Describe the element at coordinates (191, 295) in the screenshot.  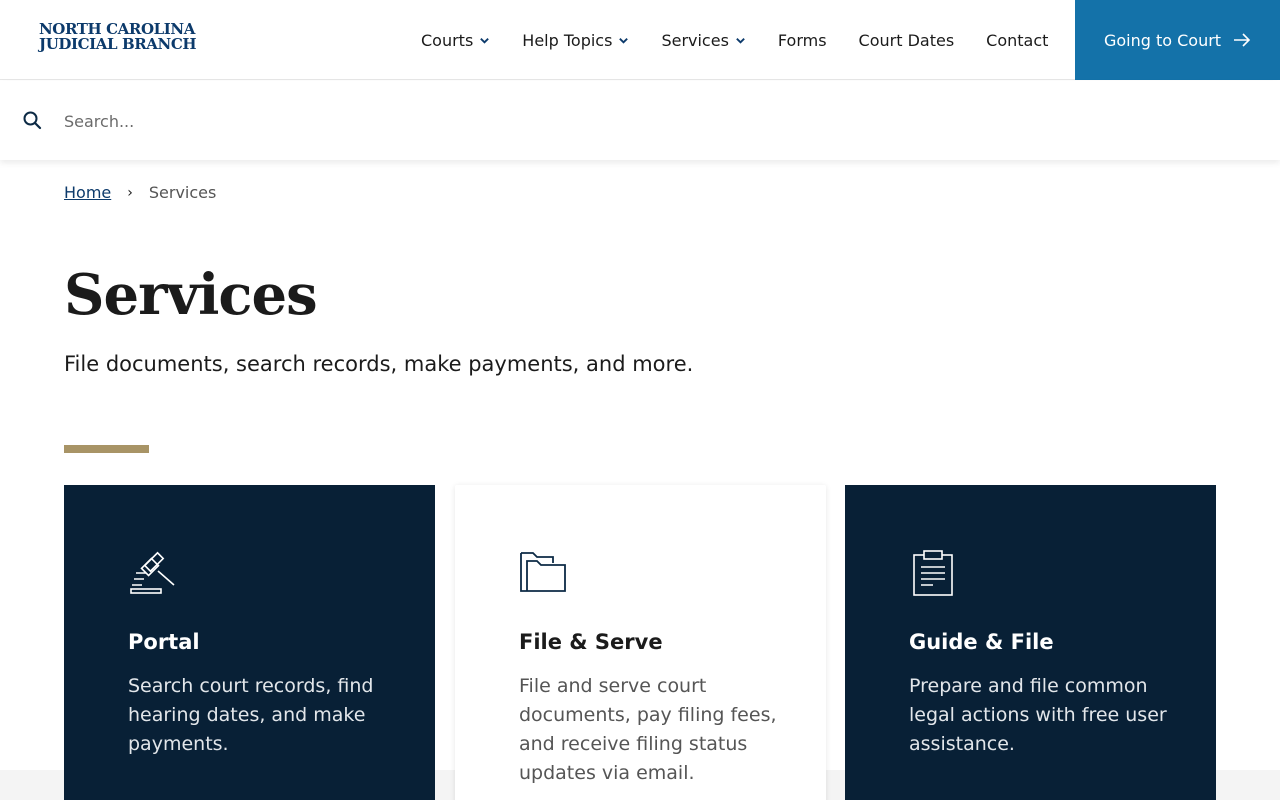
I see `page-title: Services` at that location.